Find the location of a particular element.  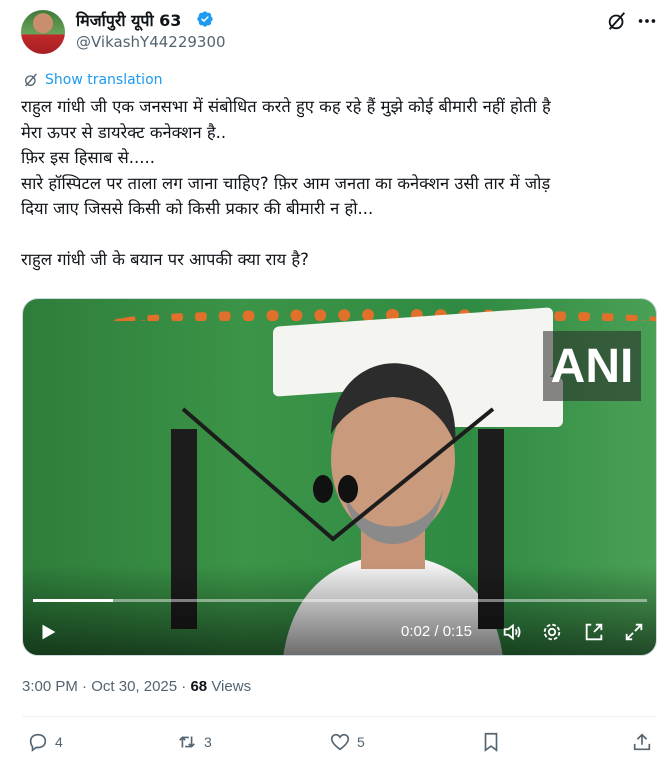

divider is located at coordinates (339, 716).